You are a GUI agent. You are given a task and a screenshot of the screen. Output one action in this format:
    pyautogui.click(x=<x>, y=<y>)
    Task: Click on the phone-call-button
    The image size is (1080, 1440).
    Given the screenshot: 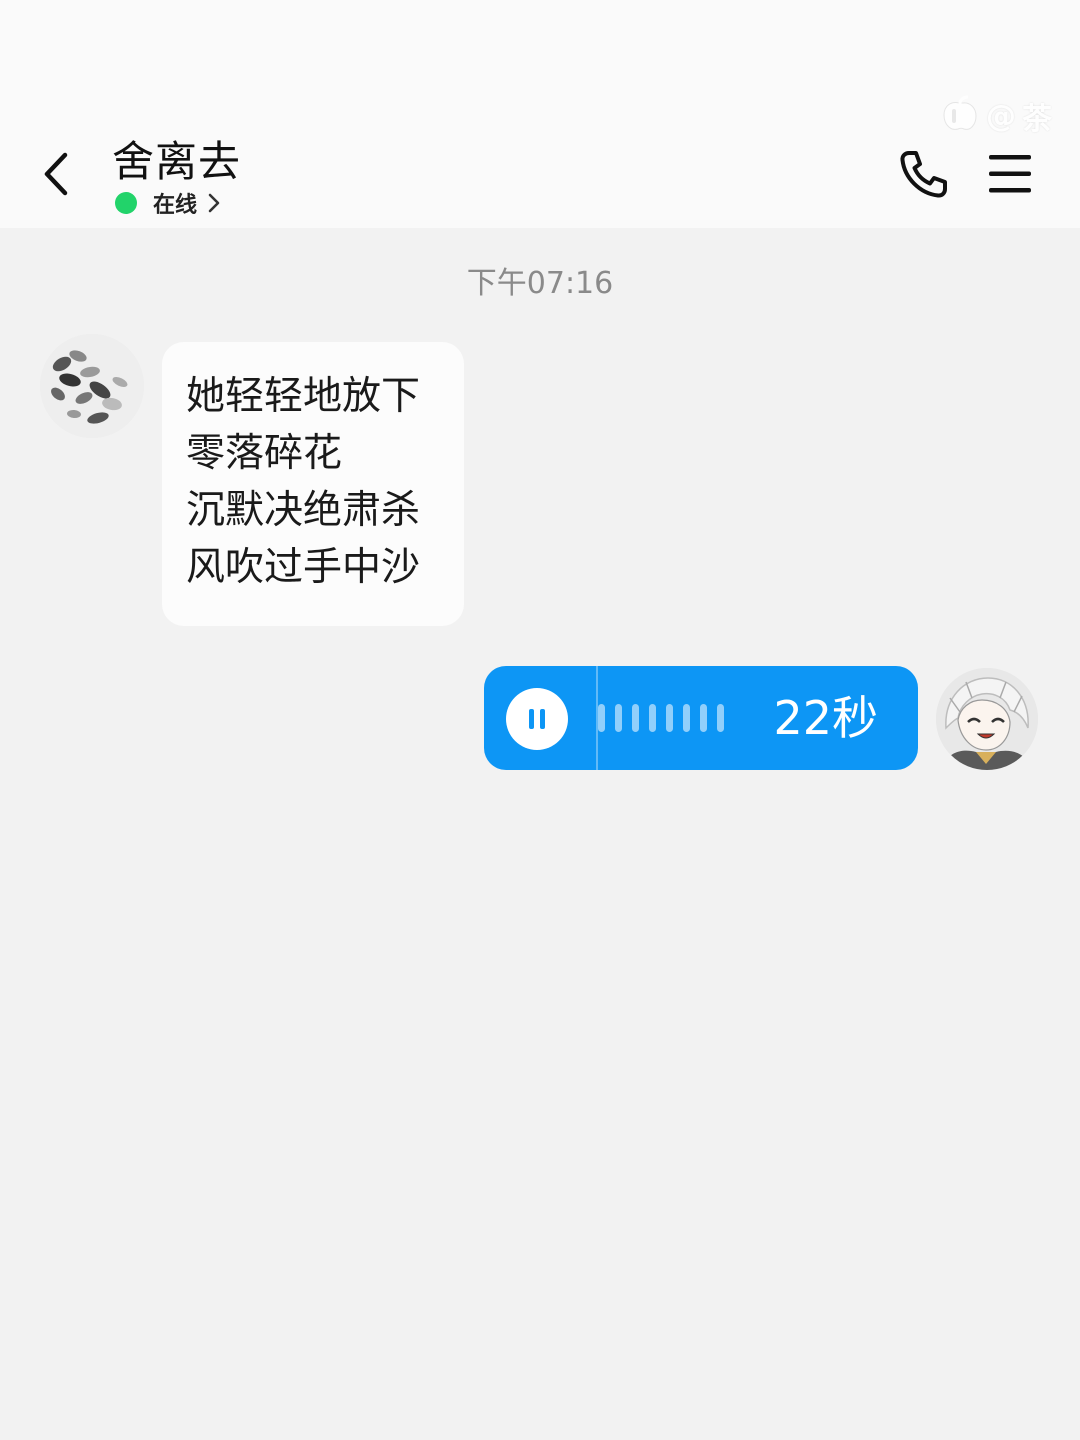 What is the action you would take?
    pyautogui.click(x=924, y=174)
    